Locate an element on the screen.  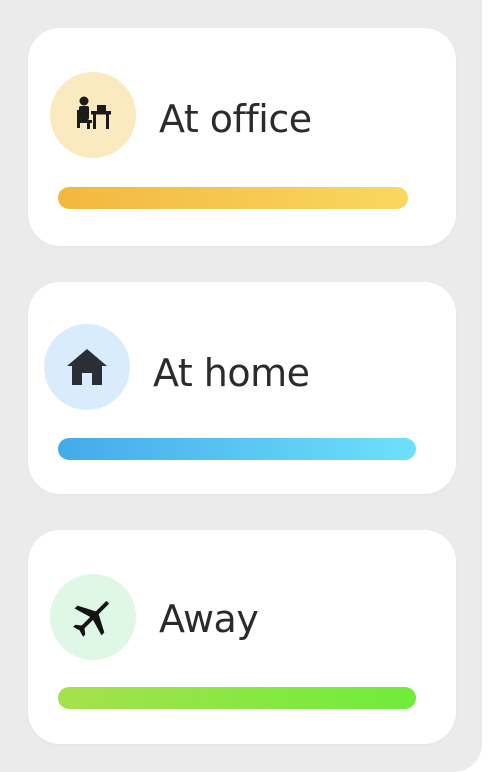
airplane-icon is located at coordinates (93, 617).